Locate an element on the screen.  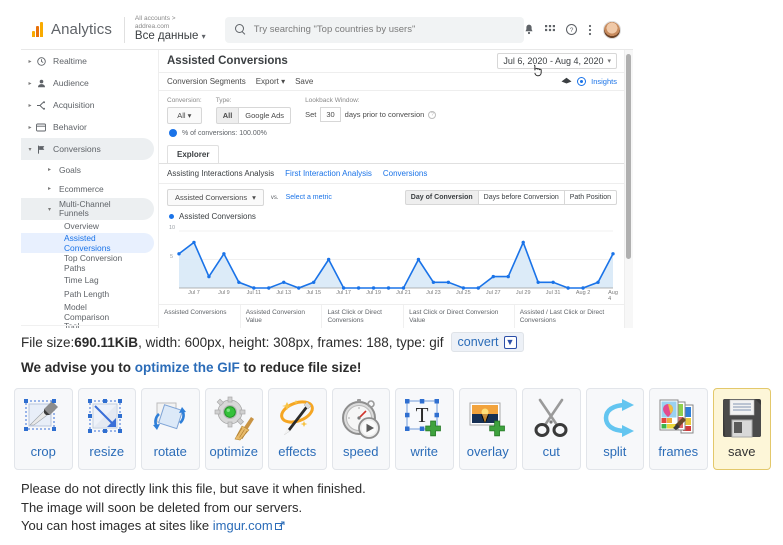
sidebar-item-model-comparison-tool: Model Comparison Tool is located at coordinates (89, 315).